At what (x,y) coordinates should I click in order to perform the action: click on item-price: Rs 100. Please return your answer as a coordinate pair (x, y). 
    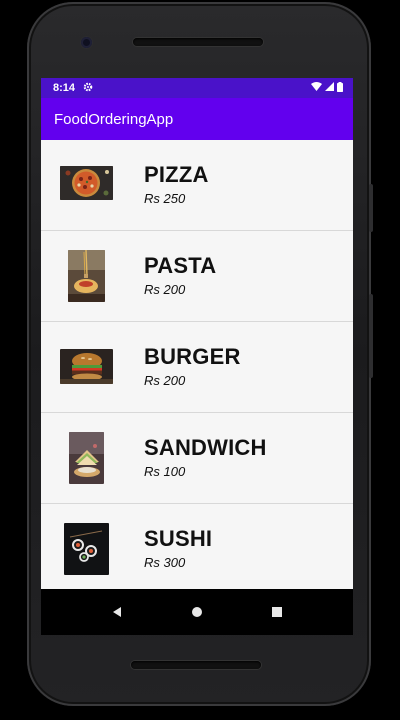
    Looking at the image, I should click on (165, 471).